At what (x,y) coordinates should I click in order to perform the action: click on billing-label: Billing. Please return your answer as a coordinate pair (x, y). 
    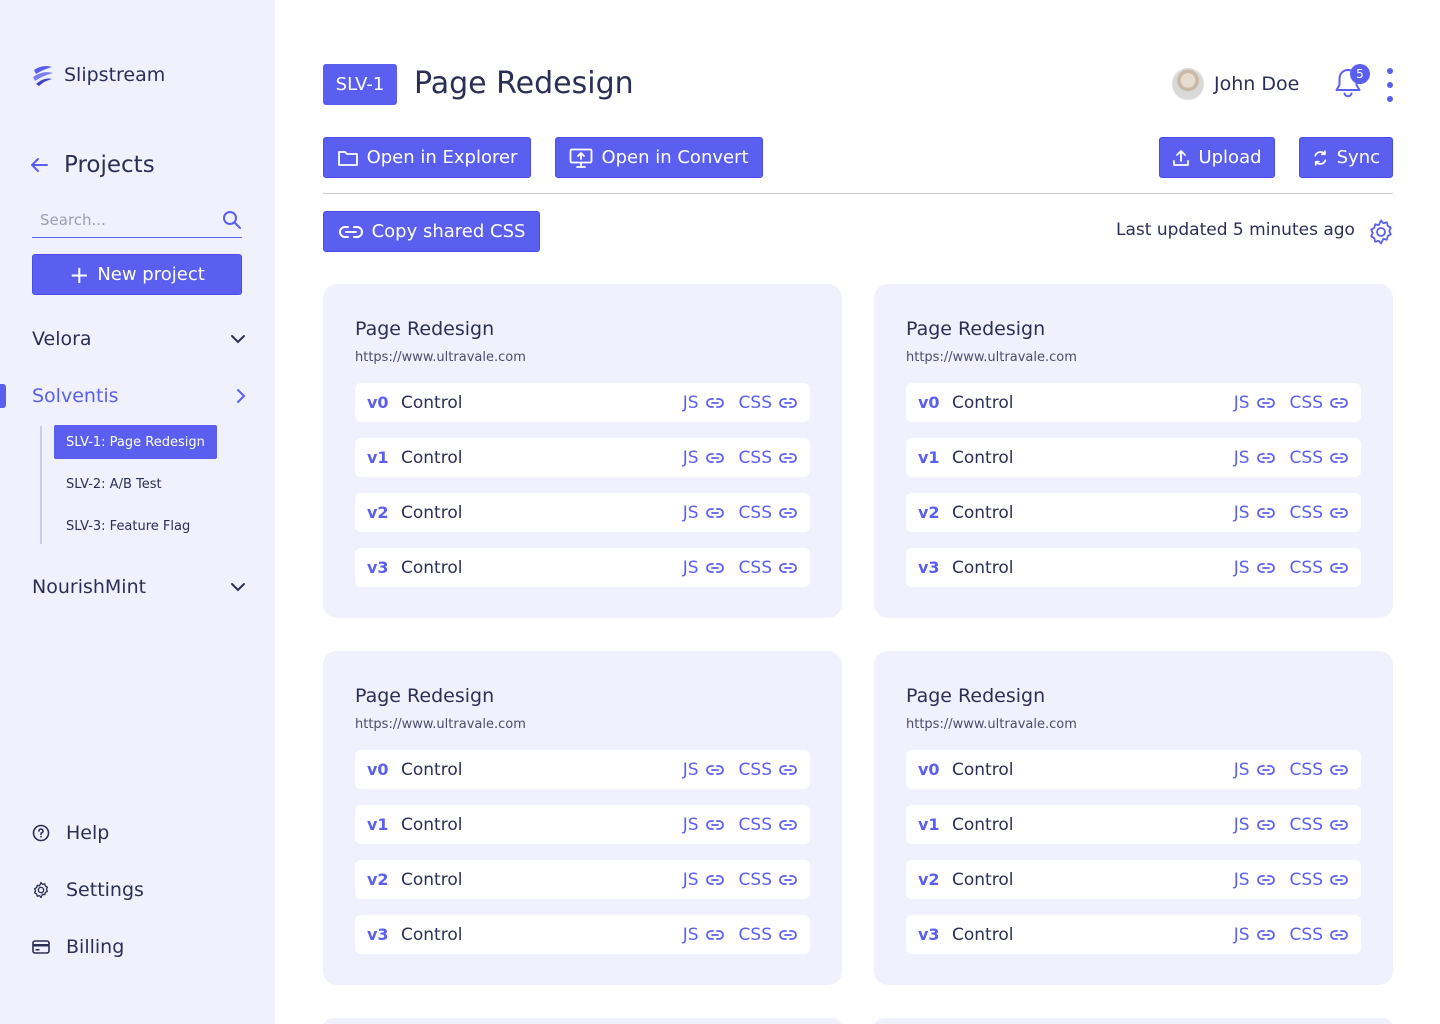
    Looking at the image, I should click on (95, 947).